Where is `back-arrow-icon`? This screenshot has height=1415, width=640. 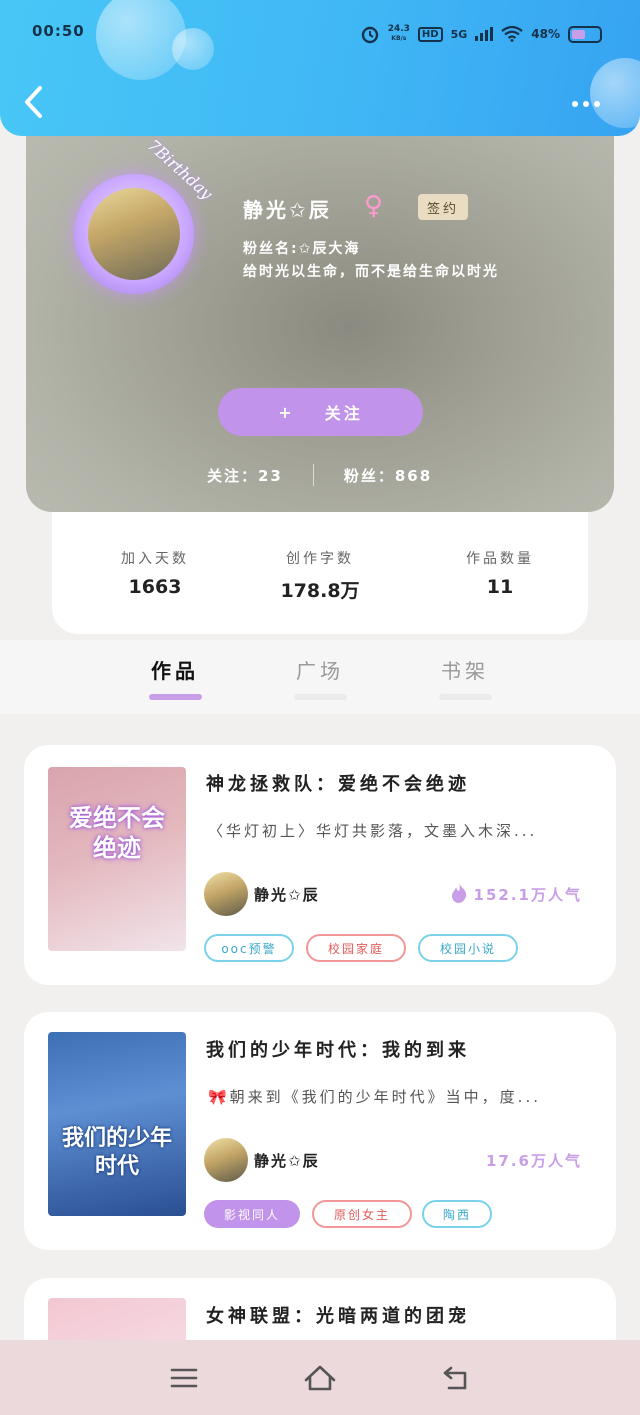
back-arrow-icon is located at coordinates (33, 102).